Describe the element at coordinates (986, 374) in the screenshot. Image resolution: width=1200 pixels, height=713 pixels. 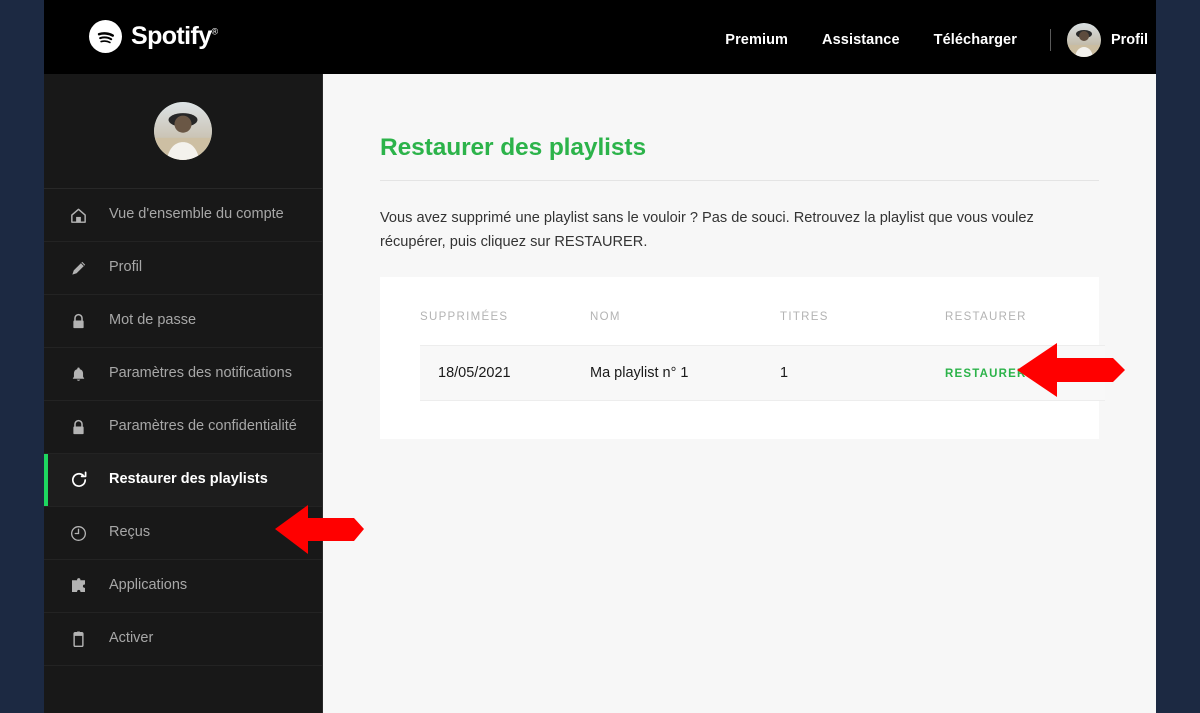
I see `restore-button: RESTAURER` at that location.